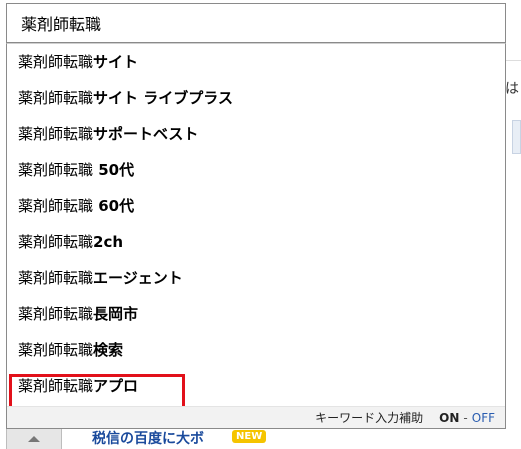 The image size is (521, 449). I want to click on suggestion-item: 薬剤師転職サイト, so click(256, 62).